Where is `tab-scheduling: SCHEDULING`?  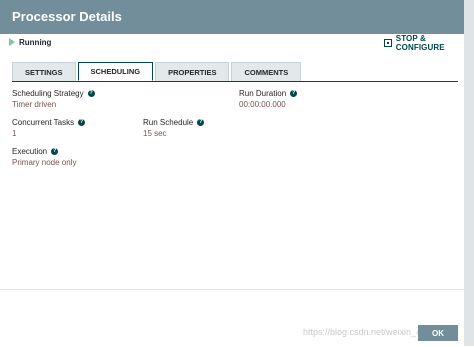 tab-scheduling: SCHEDULING is located at coordinates (115, 71).